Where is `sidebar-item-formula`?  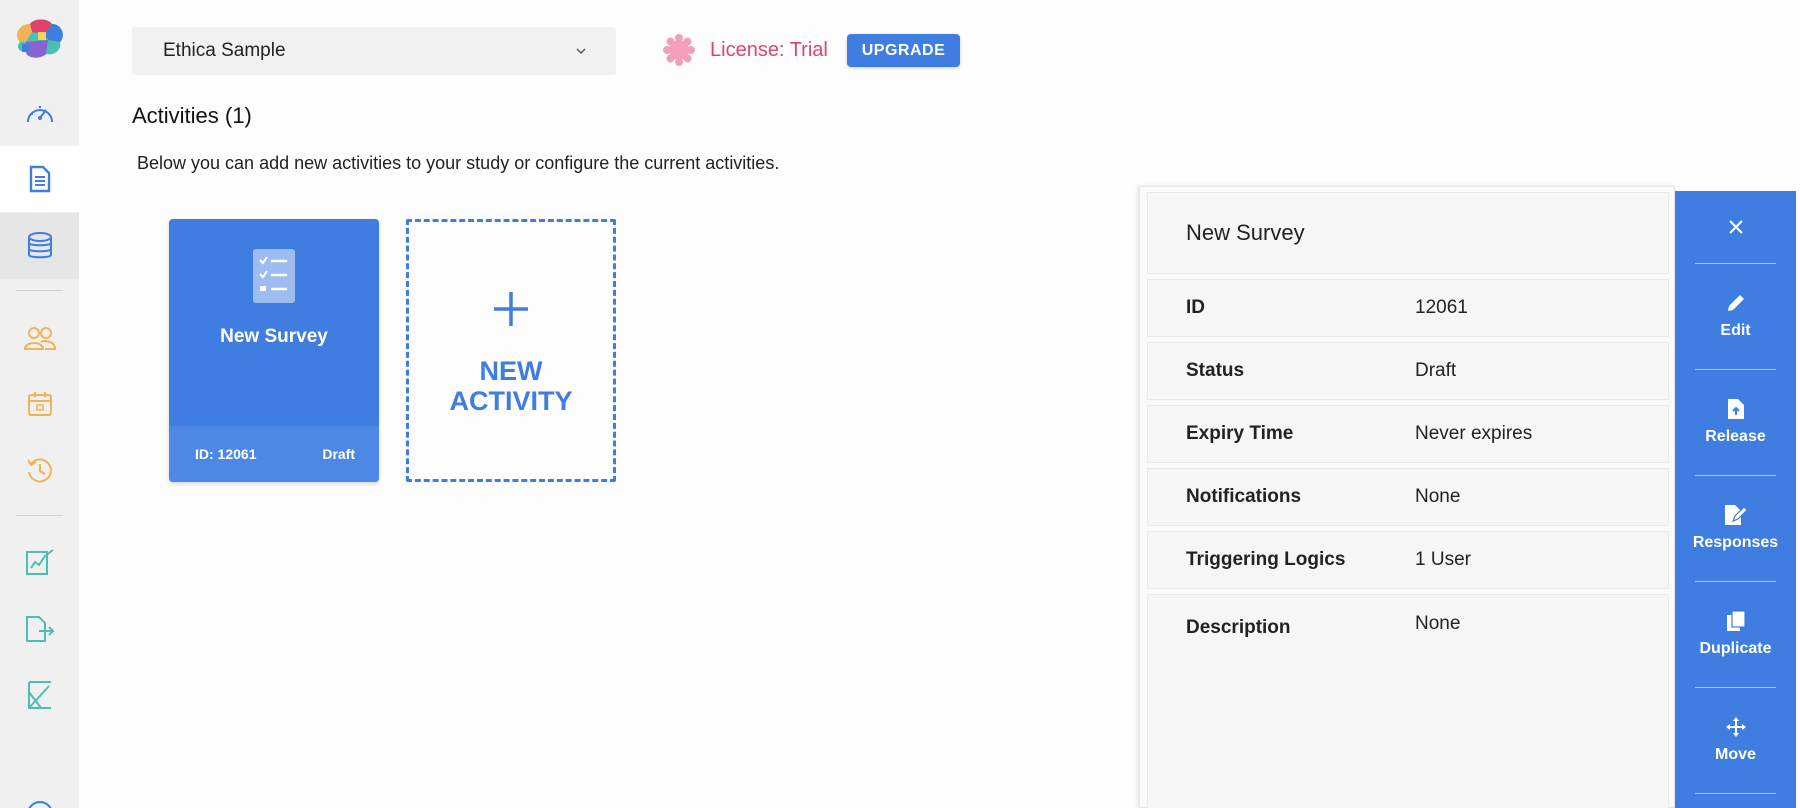
sidebar-item-formula is located at coordinates (39, 695).